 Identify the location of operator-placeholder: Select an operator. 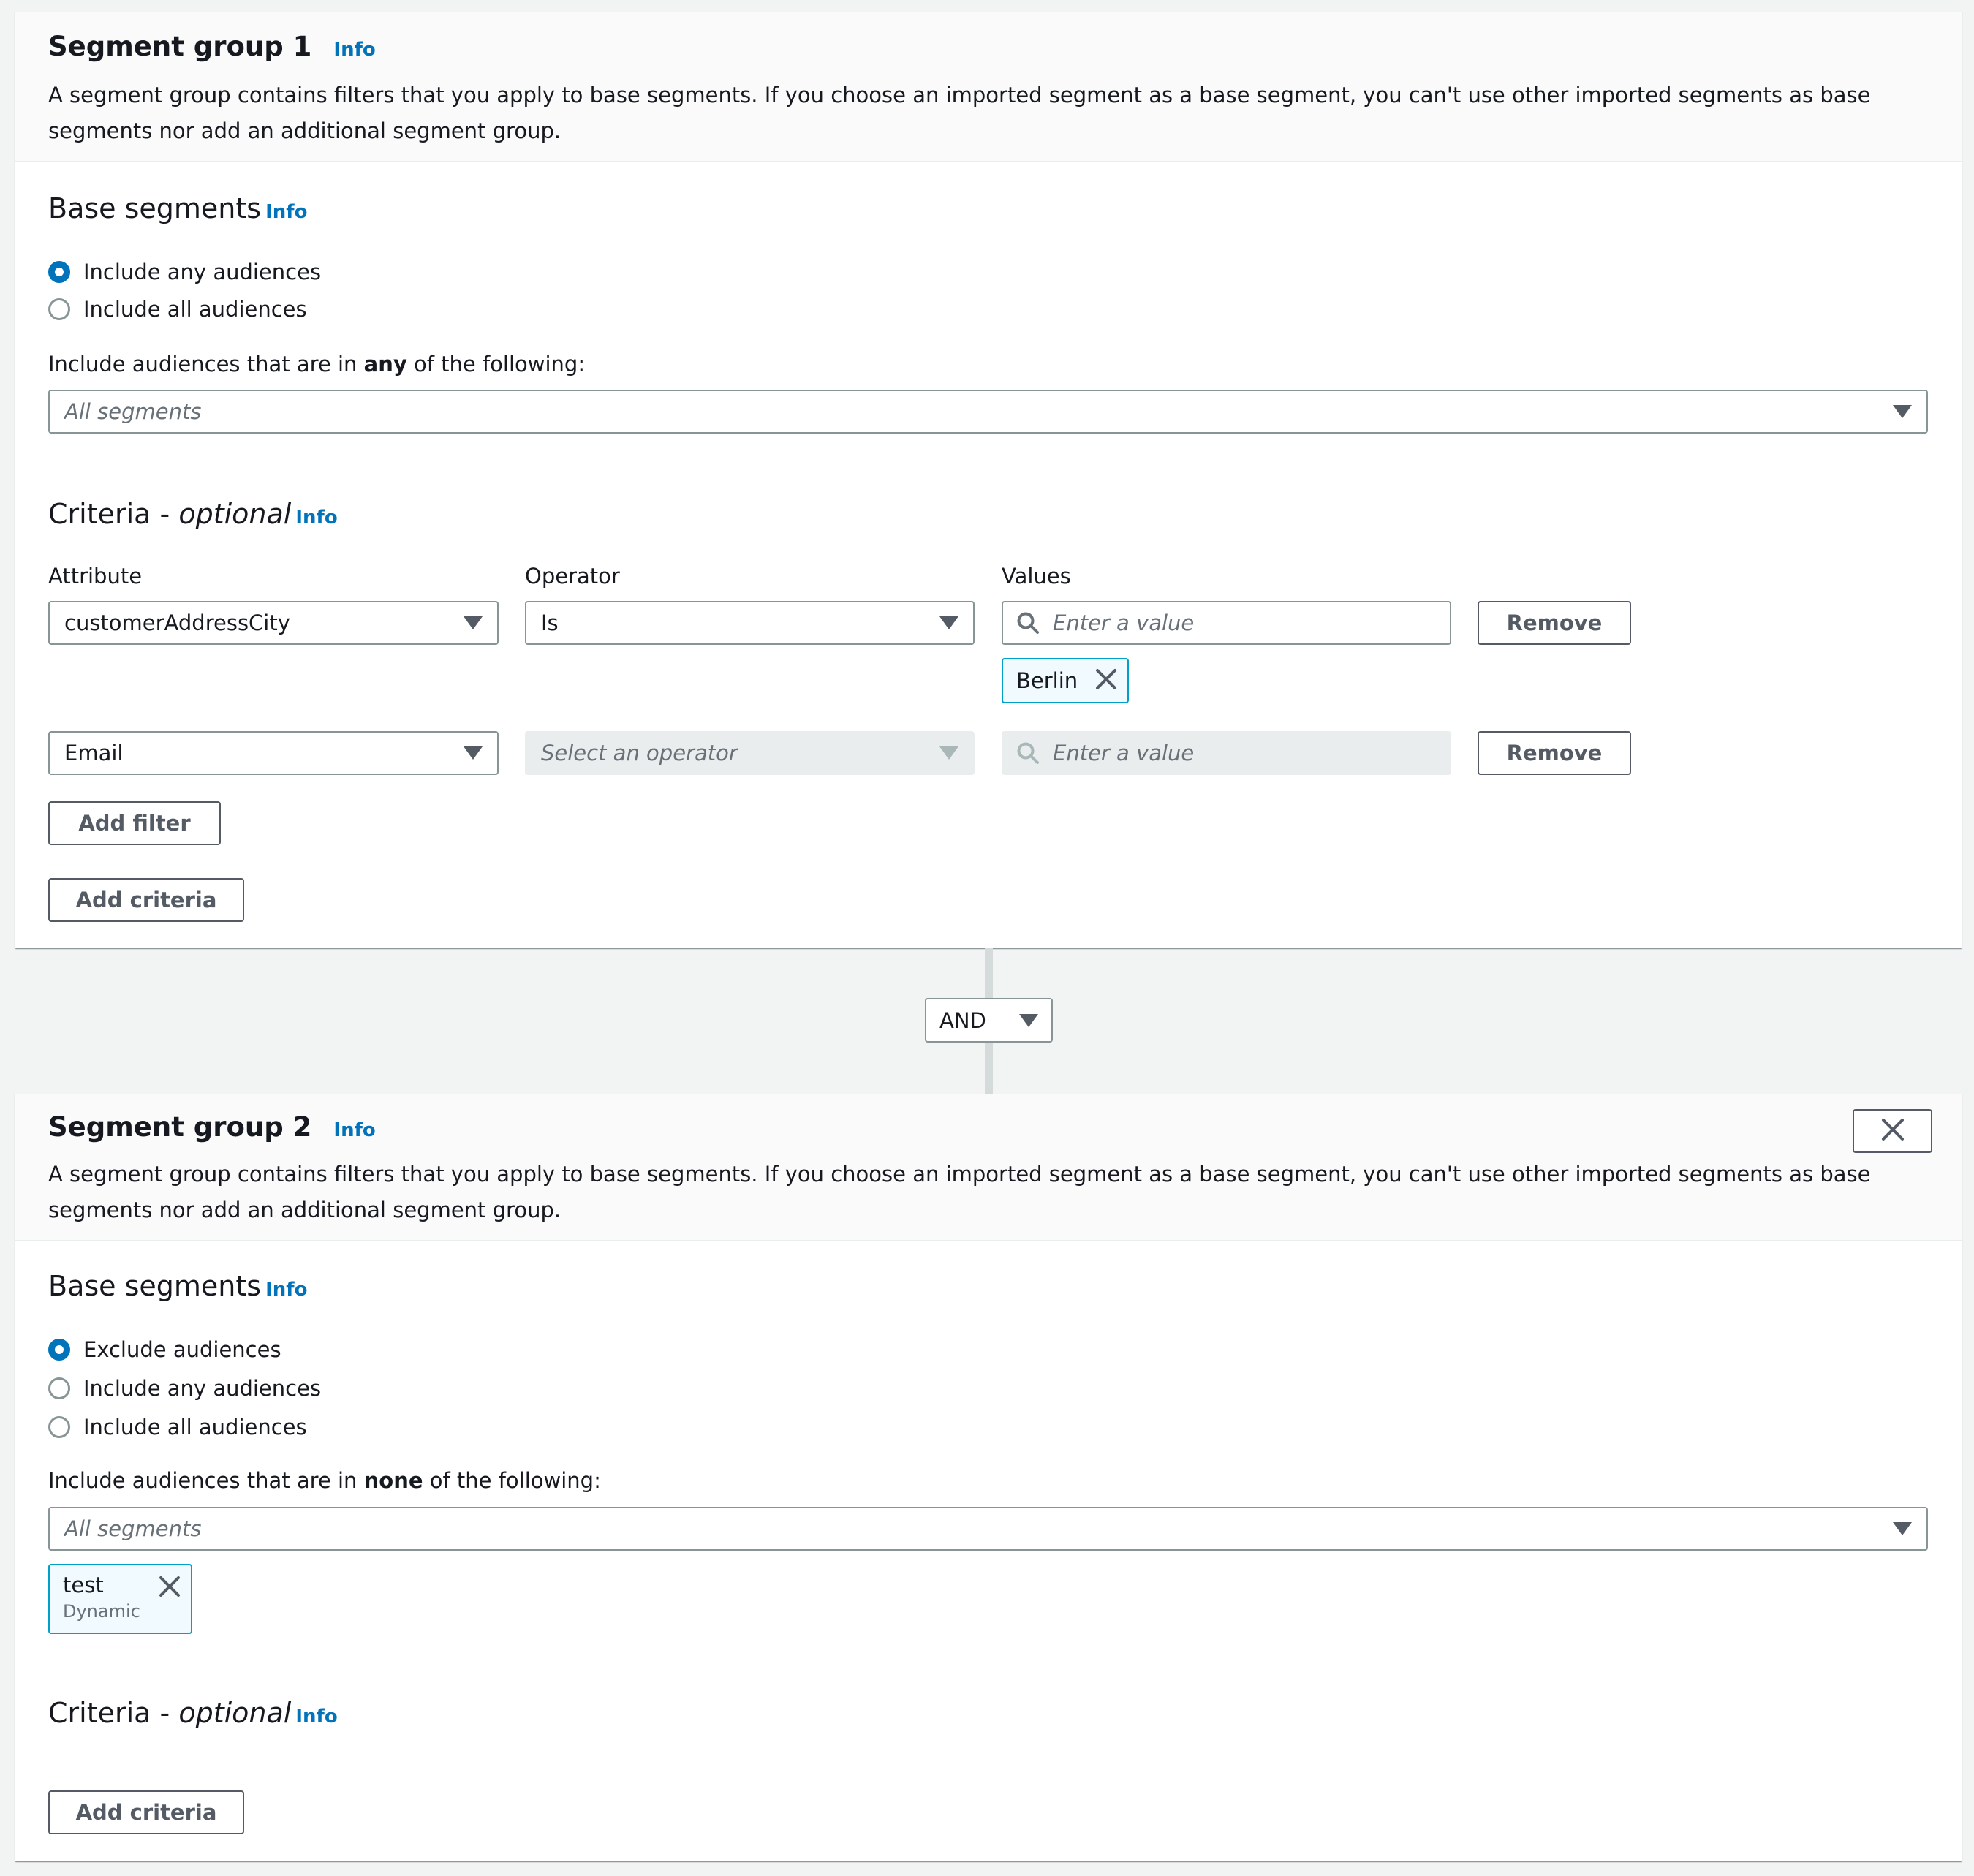
(639, 753).